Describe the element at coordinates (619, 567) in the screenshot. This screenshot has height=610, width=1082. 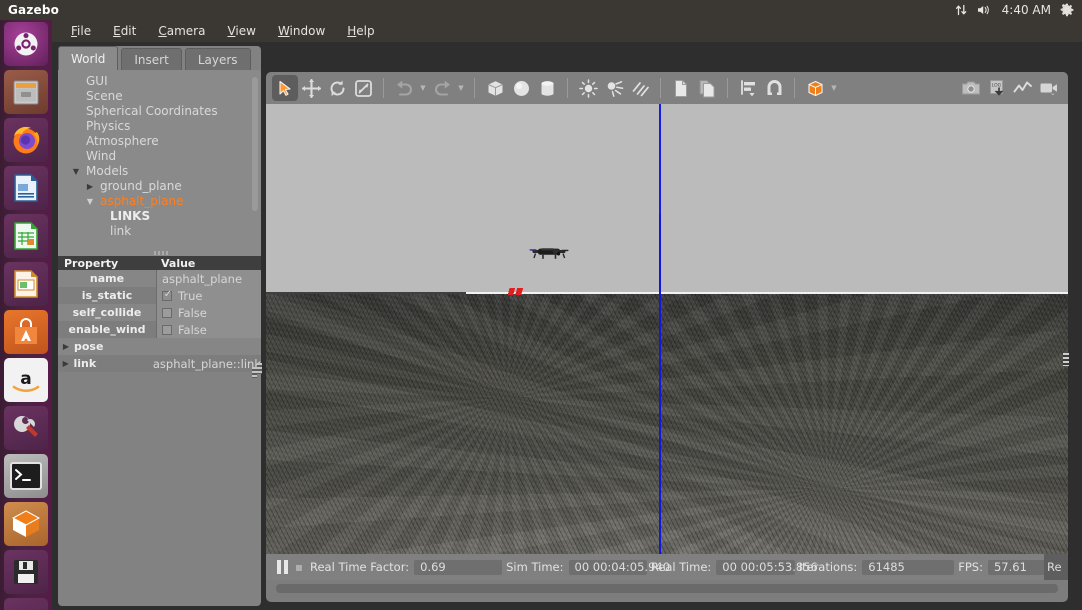
I see `sim-time-value: 00 00:04:05.940` at that location.